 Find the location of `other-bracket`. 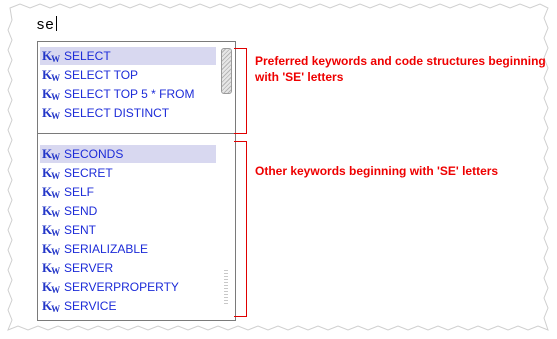

other-bracket is located at coordinates (240, 229).